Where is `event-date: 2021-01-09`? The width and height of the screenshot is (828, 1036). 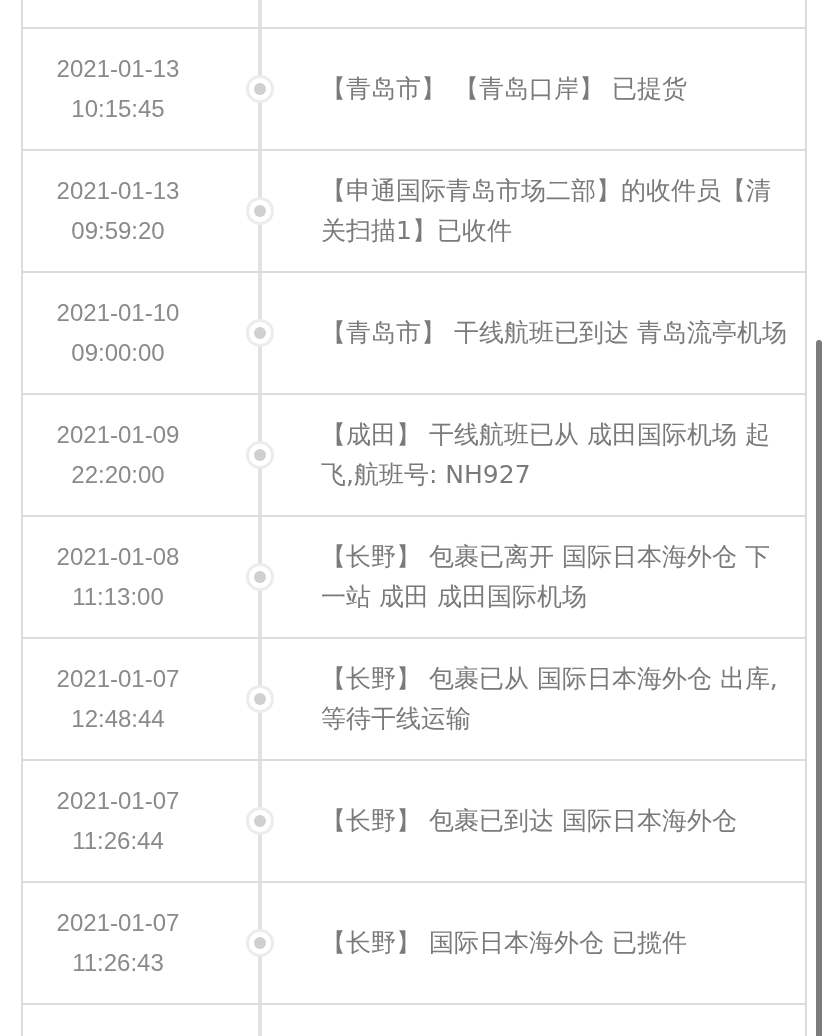 event-date: 2021-01-09 is located at coordinates (118, 435).